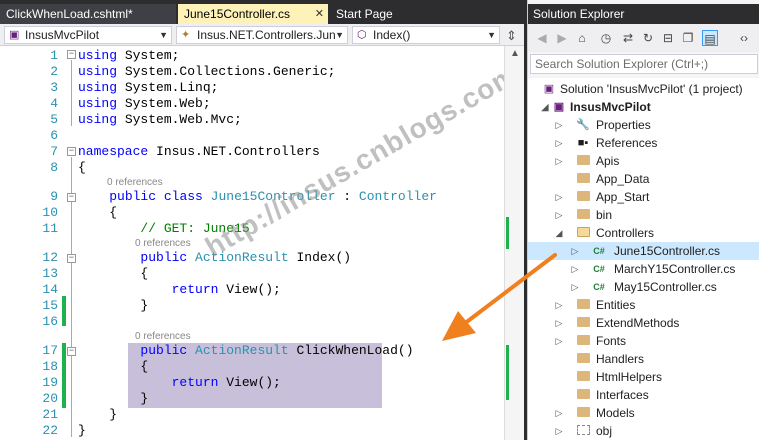 This screenshot has width=759, height=440. I want to click on line-number: 12, so click(50, 257).